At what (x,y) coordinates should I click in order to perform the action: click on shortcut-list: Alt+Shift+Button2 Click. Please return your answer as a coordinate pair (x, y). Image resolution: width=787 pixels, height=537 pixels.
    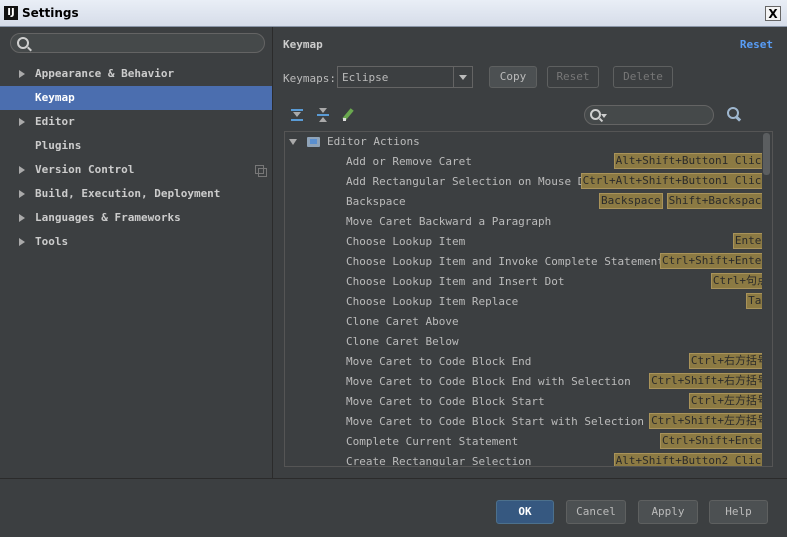
    Looking at the image, I should click on (690, 460).